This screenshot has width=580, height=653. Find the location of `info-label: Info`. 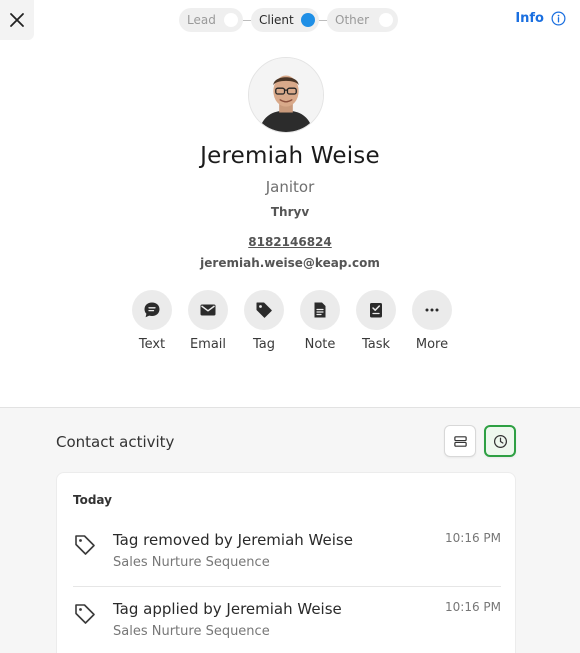

info-label: Info is located at coordinates (529, 18).